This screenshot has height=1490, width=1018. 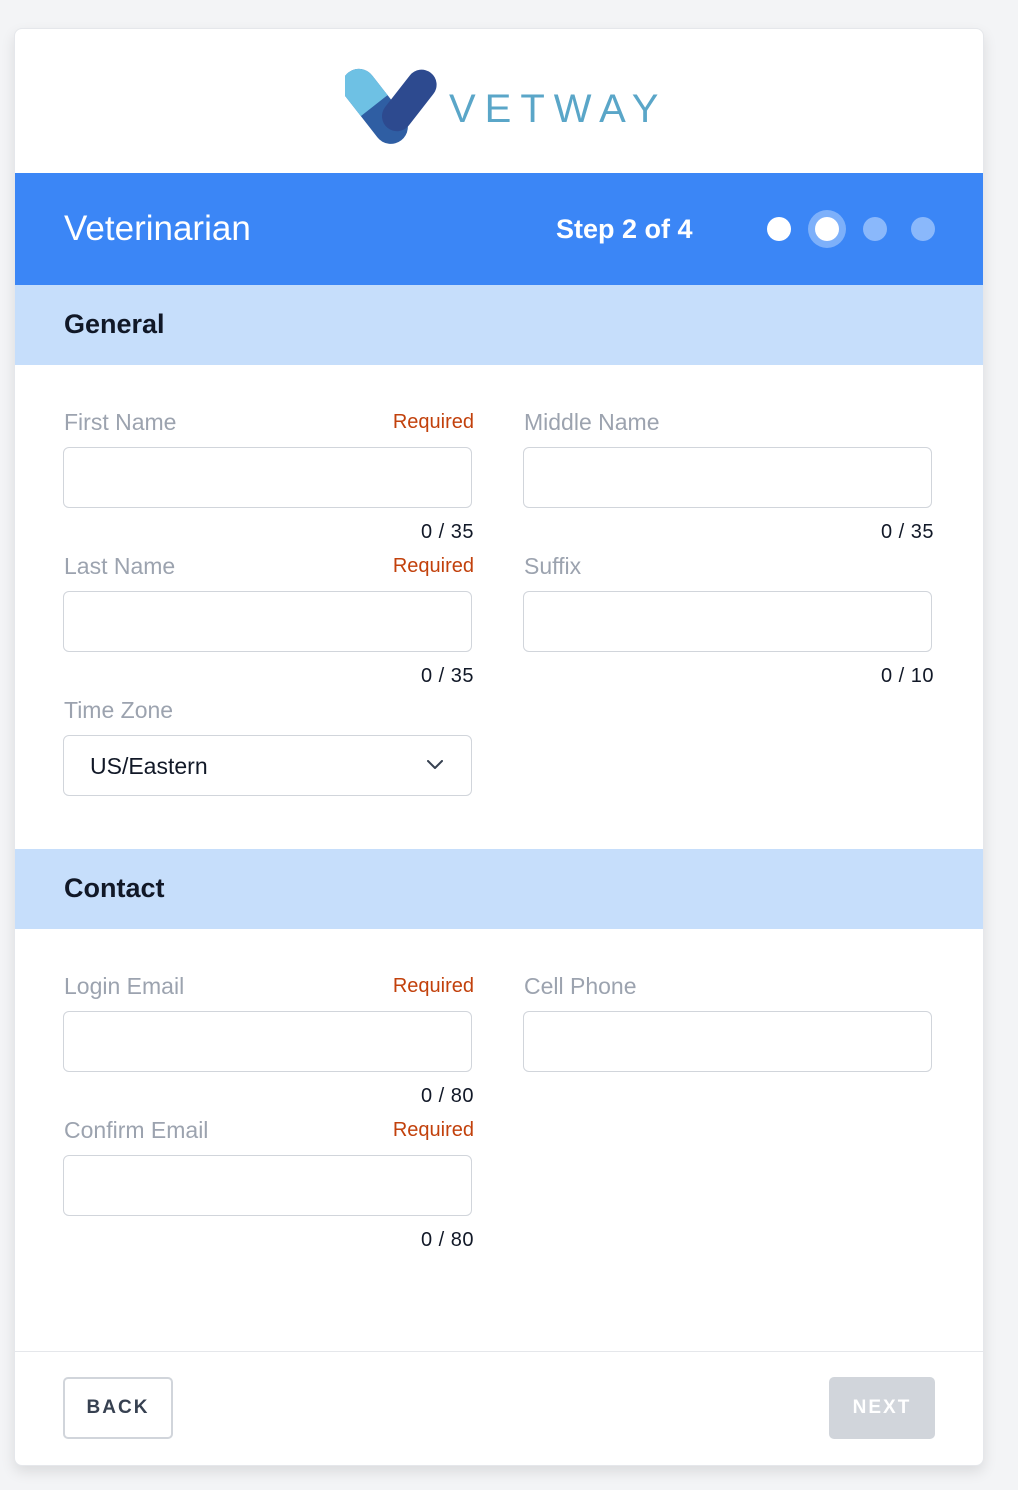 I want to click on login-email-input, so click(x=267, y=1041).